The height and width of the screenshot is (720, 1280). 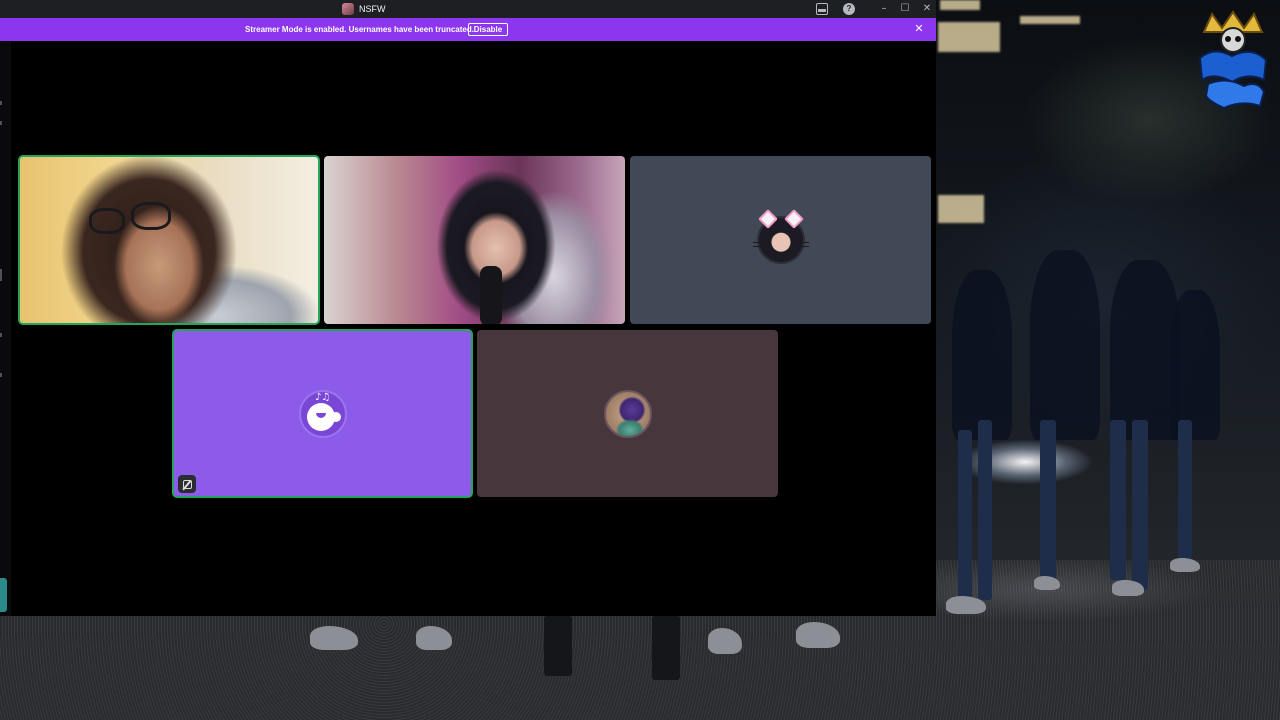 What do you see at coordinates (488, 29) in the screenshot?
I see `disable-streamer-mode-button: Disable` at bounding box center [488, 29].